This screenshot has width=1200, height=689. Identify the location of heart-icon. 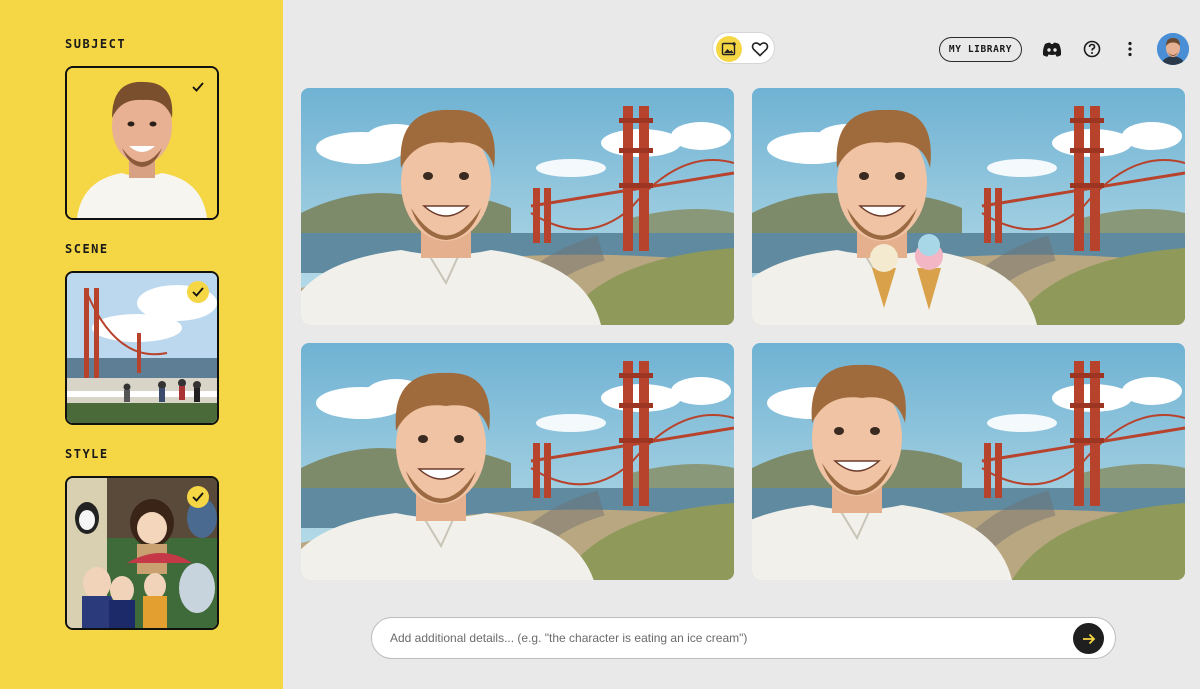
(760, 49).